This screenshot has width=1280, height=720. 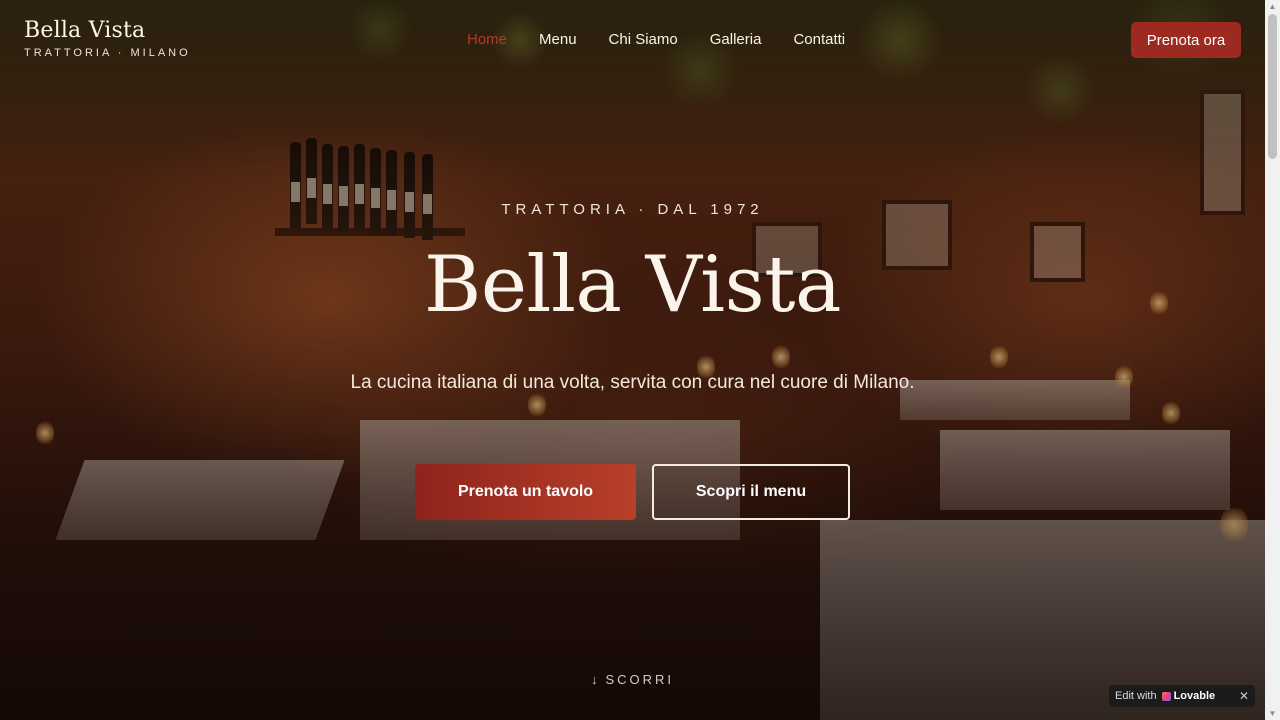 What do you see at coordinates (1166, 696) in the screenshot?
I see `lovable-heart-icon` at bounding box center [1166, 696].